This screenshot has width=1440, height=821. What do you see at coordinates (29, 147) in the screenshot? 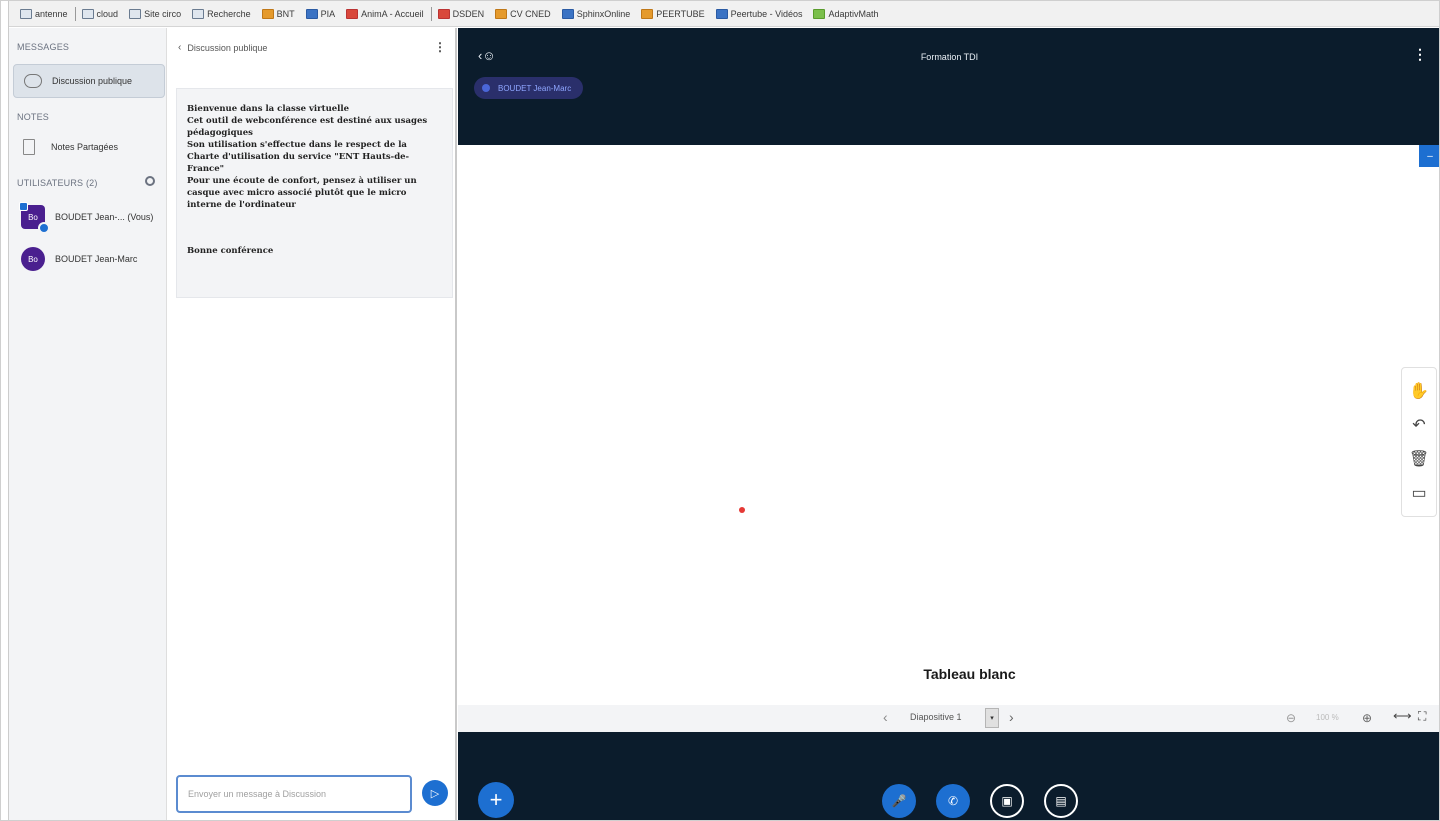
I see `note-icon` at bounding box center [29, 147].